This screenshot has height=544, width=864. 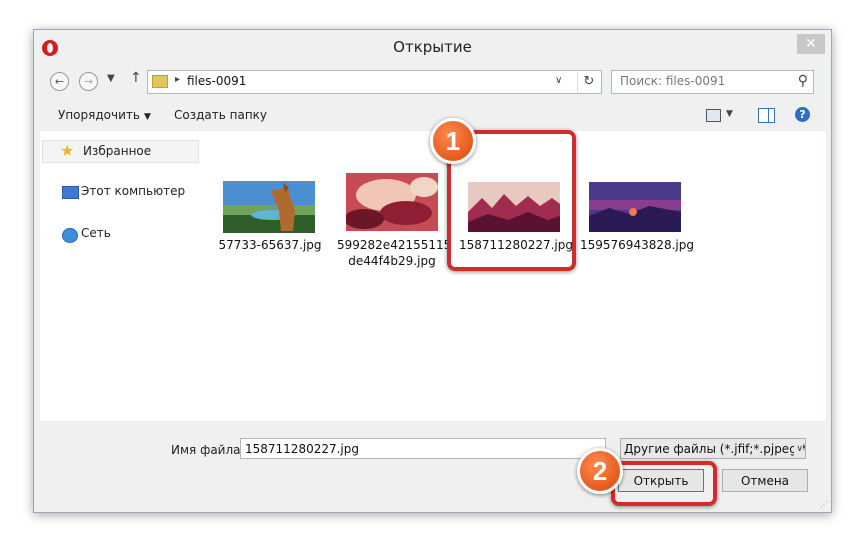 What do you see at coordinates (70, 235) in the screenshot?
I see `network-icon` at bounding box center [70, 235].